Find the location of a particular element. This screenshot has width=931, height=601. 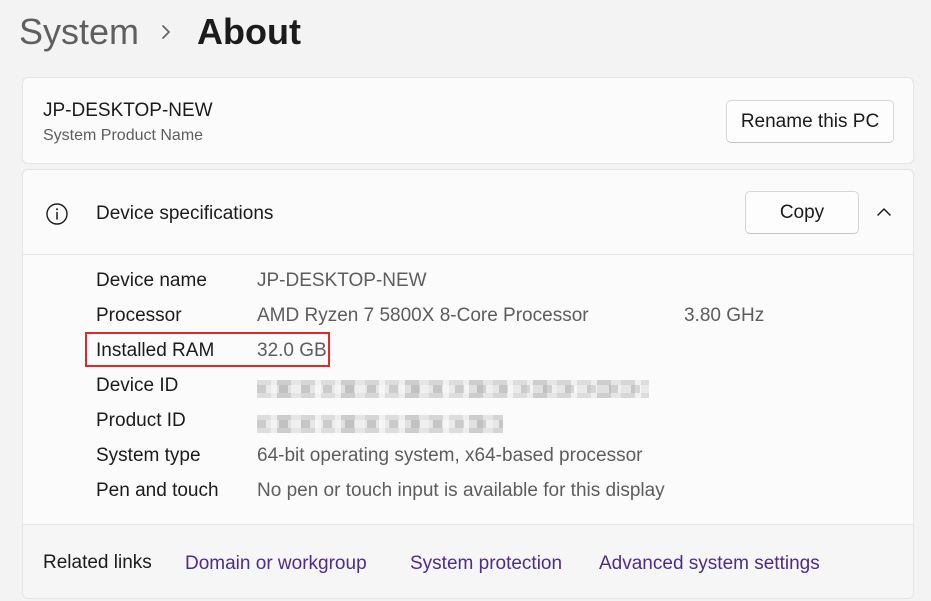

spec-value: 32.0 GB is located at coordinates (292, 351).